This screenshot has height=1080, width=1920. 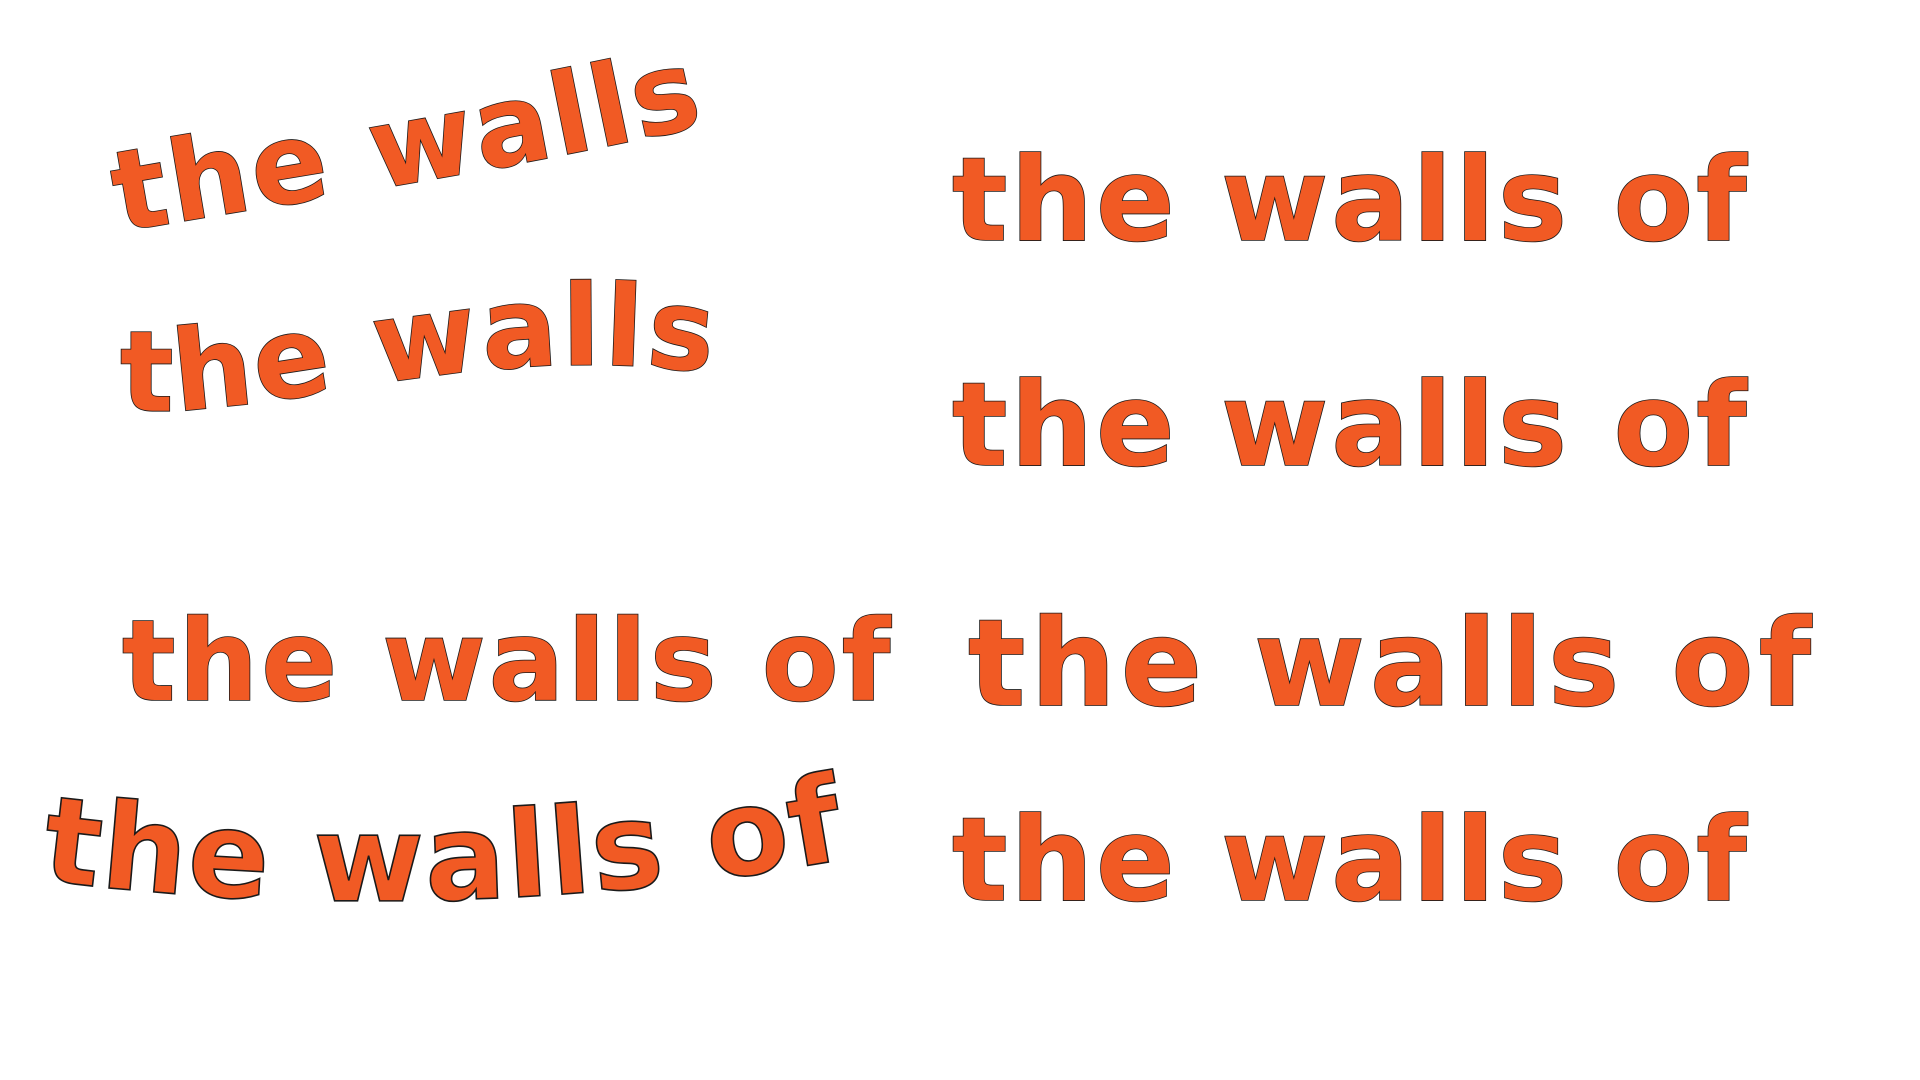 I want to click on text-sample-right-3: the walls of, so click(x=1391, y=664).